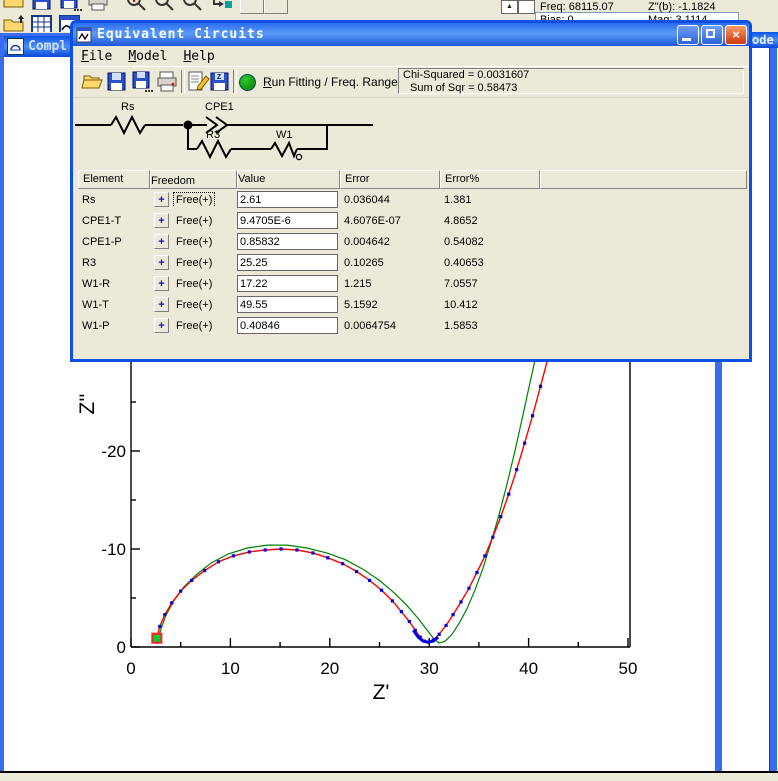  What do you see at coordinates (222, 6) in the screenshot?
I see `goto-point-icon` at bounding box center [222, 6].